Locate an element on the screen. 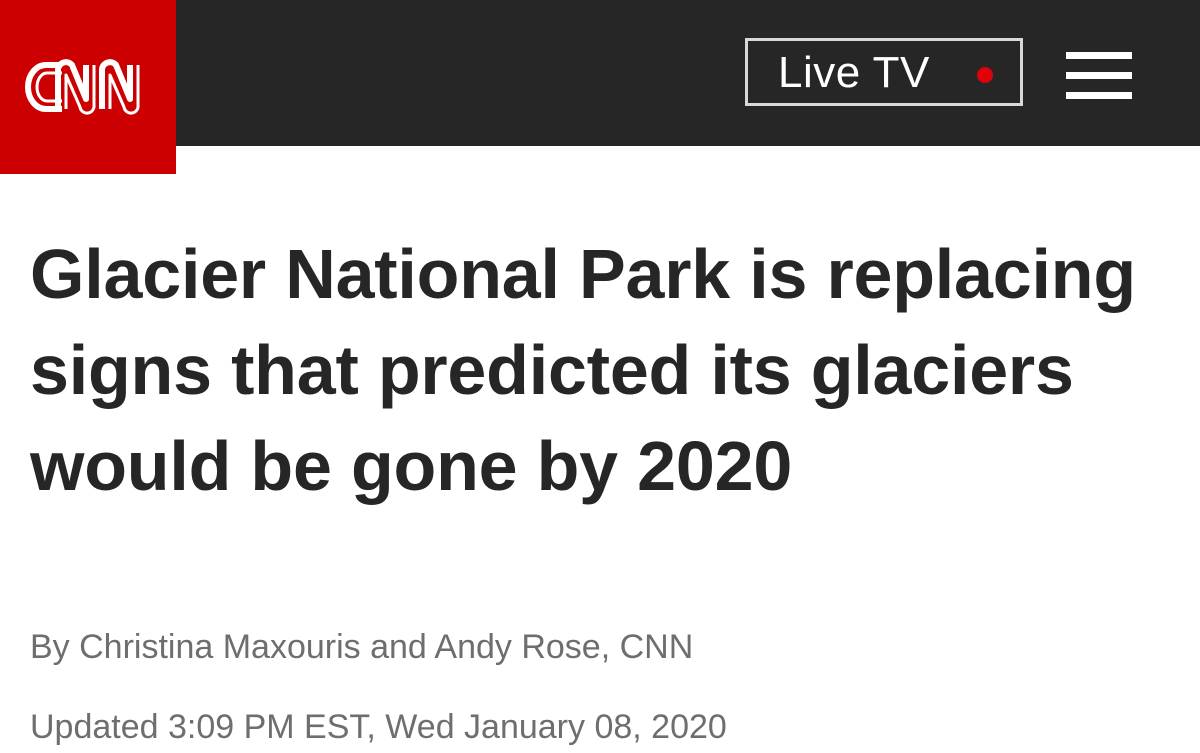 The image size is (1200, 753). menu-bar-middle is located at coordinates (1099, 75).